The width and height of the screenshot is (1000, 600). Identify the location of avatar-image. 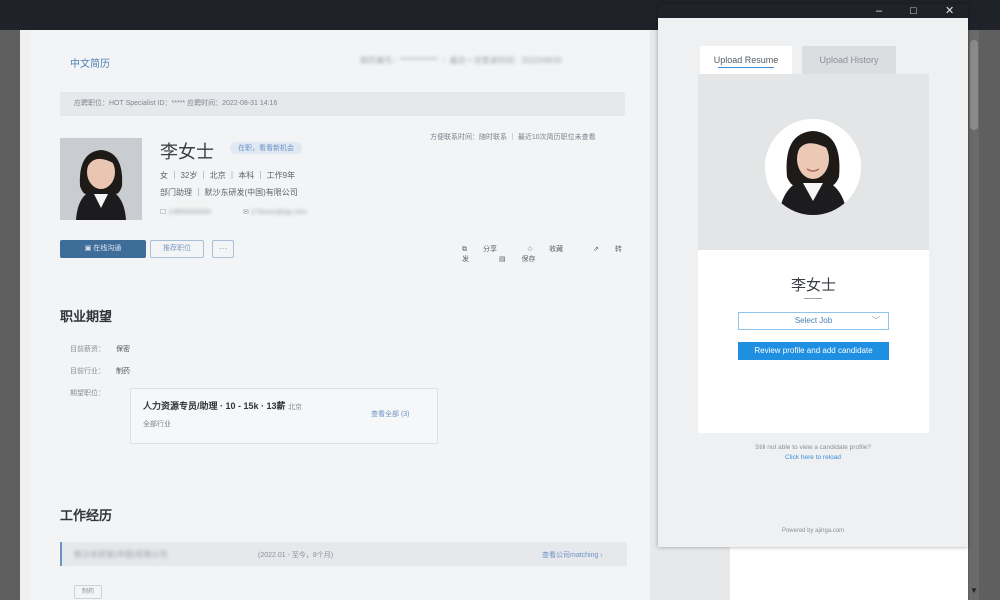
(813, 167).